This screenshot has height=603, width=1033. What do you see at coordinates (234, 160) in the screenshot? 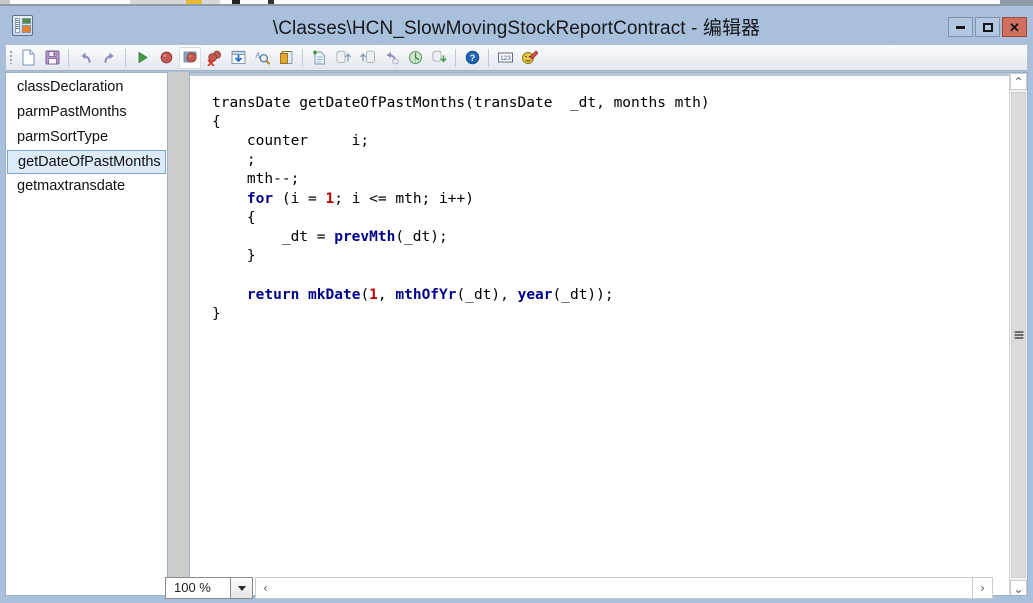
I see `code-token: ;` at bounding box center [234, 160].